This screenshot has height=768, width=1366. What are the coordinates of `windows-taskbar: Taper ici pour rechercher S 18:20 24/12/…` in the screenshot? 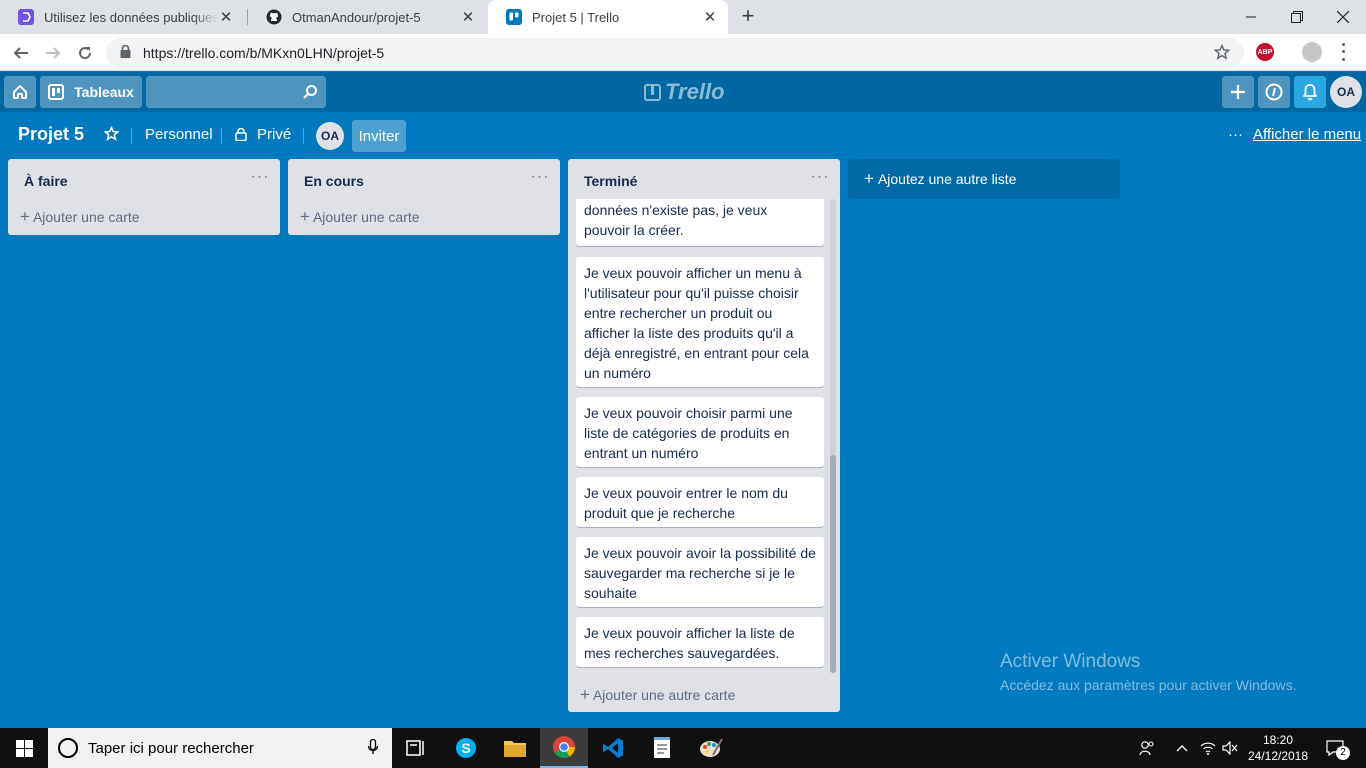 It's located at (683, 748).